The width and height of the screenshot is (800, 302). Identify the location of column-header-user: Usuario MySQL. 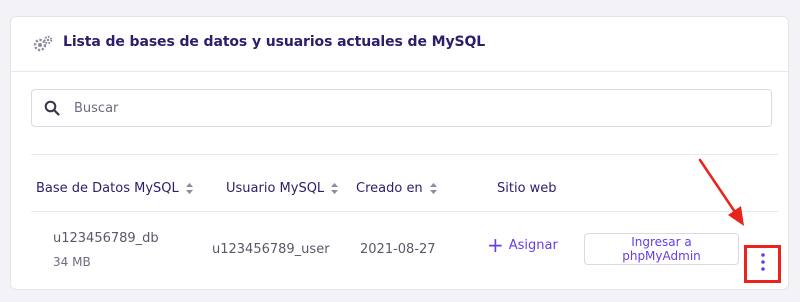
(282, 188).